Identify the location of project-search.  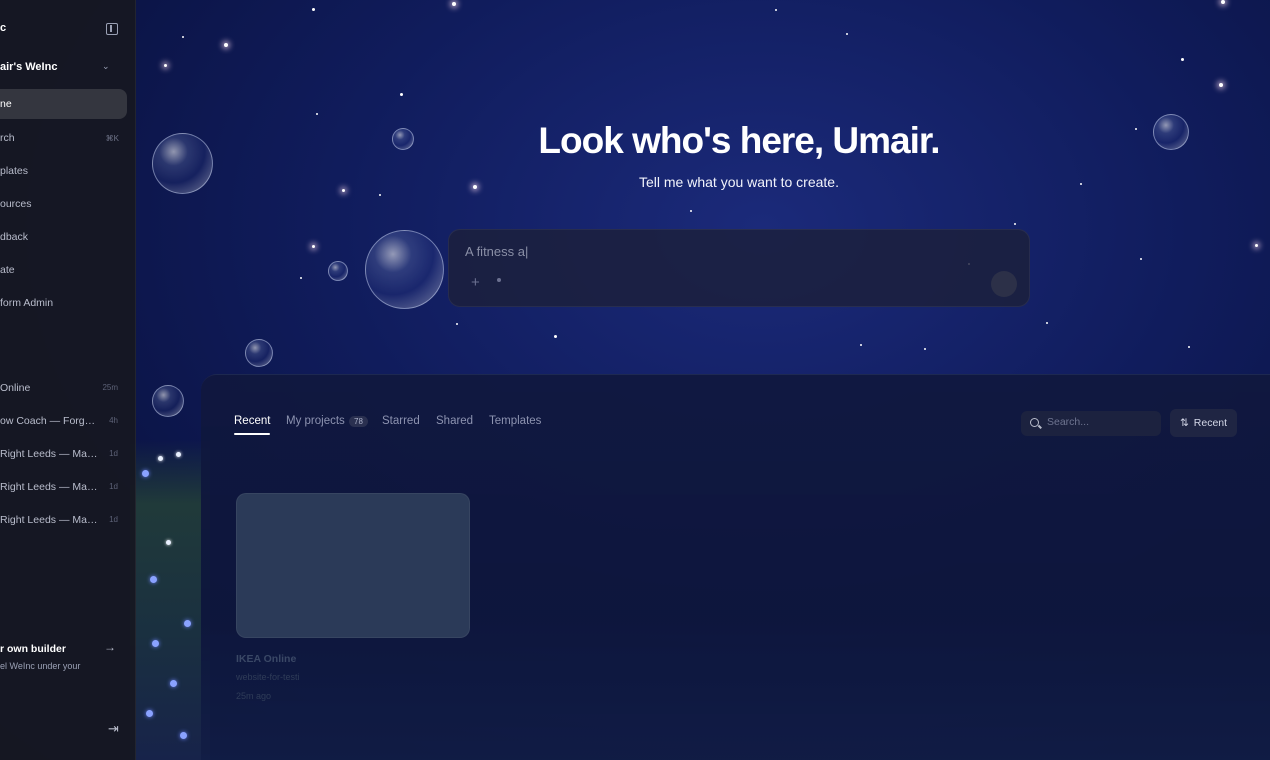
(1091, 423).